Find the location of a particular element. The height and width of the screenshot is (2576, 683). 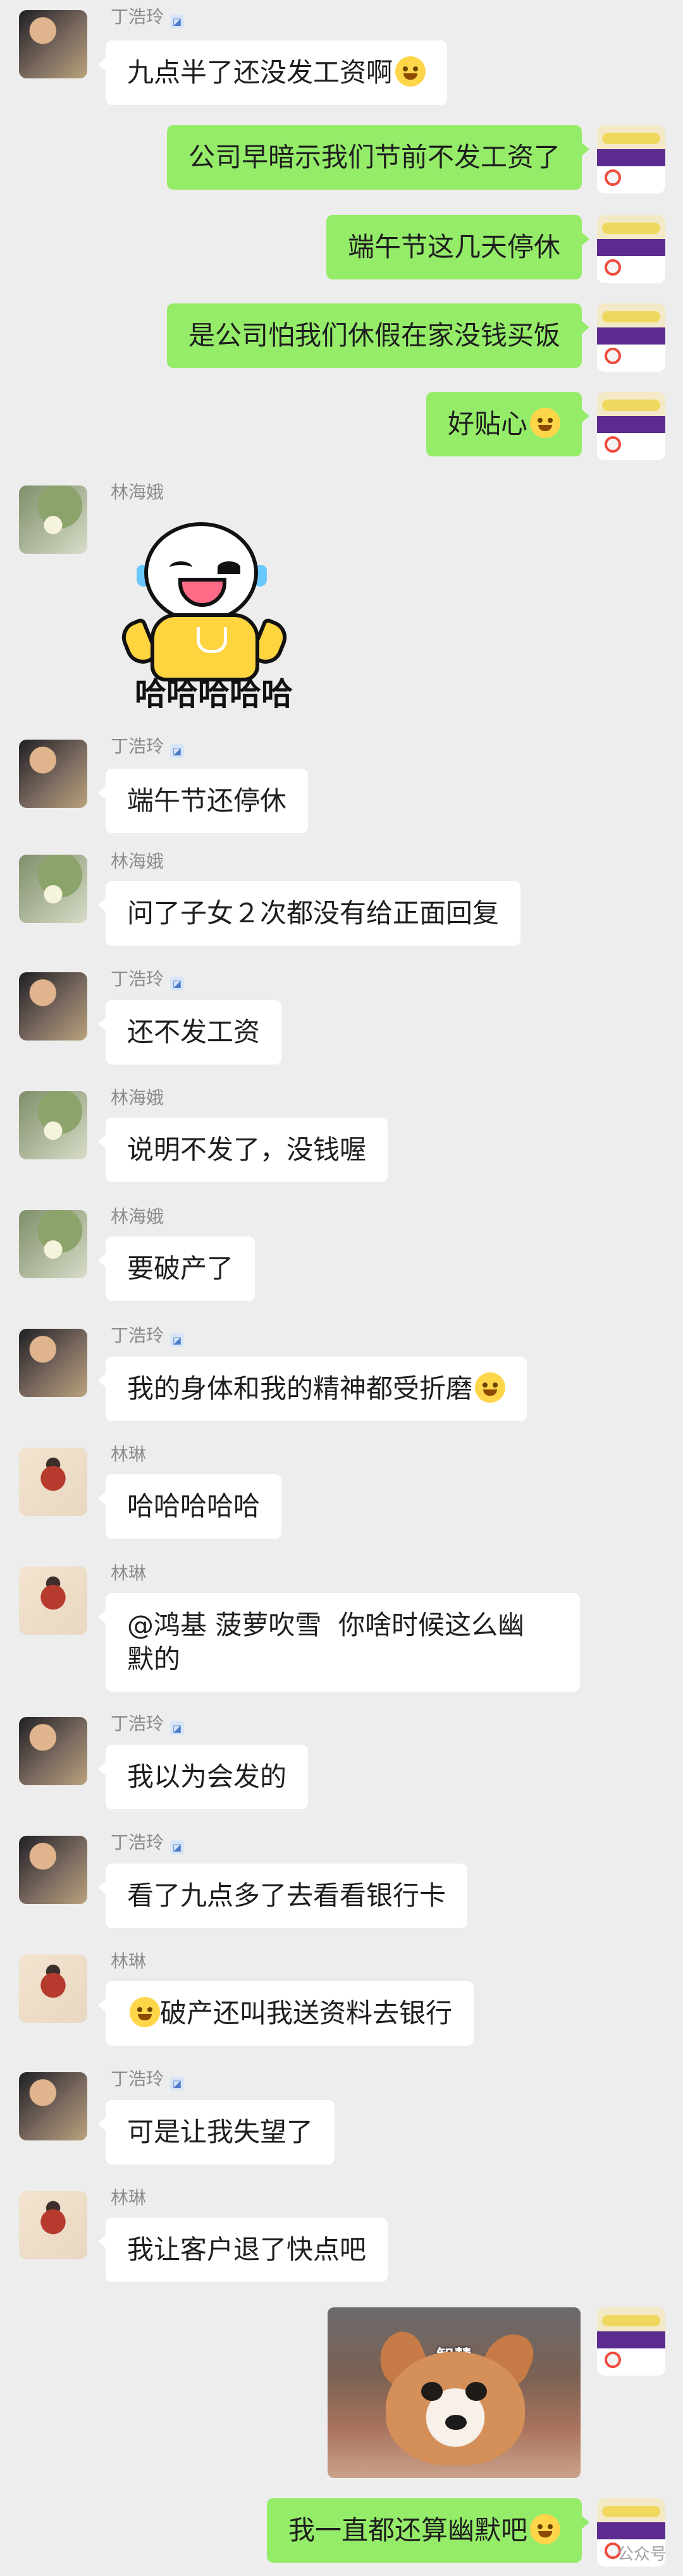

message-bubble: 我一直都还算幽默吧 is located at coordinates (428, 2530).